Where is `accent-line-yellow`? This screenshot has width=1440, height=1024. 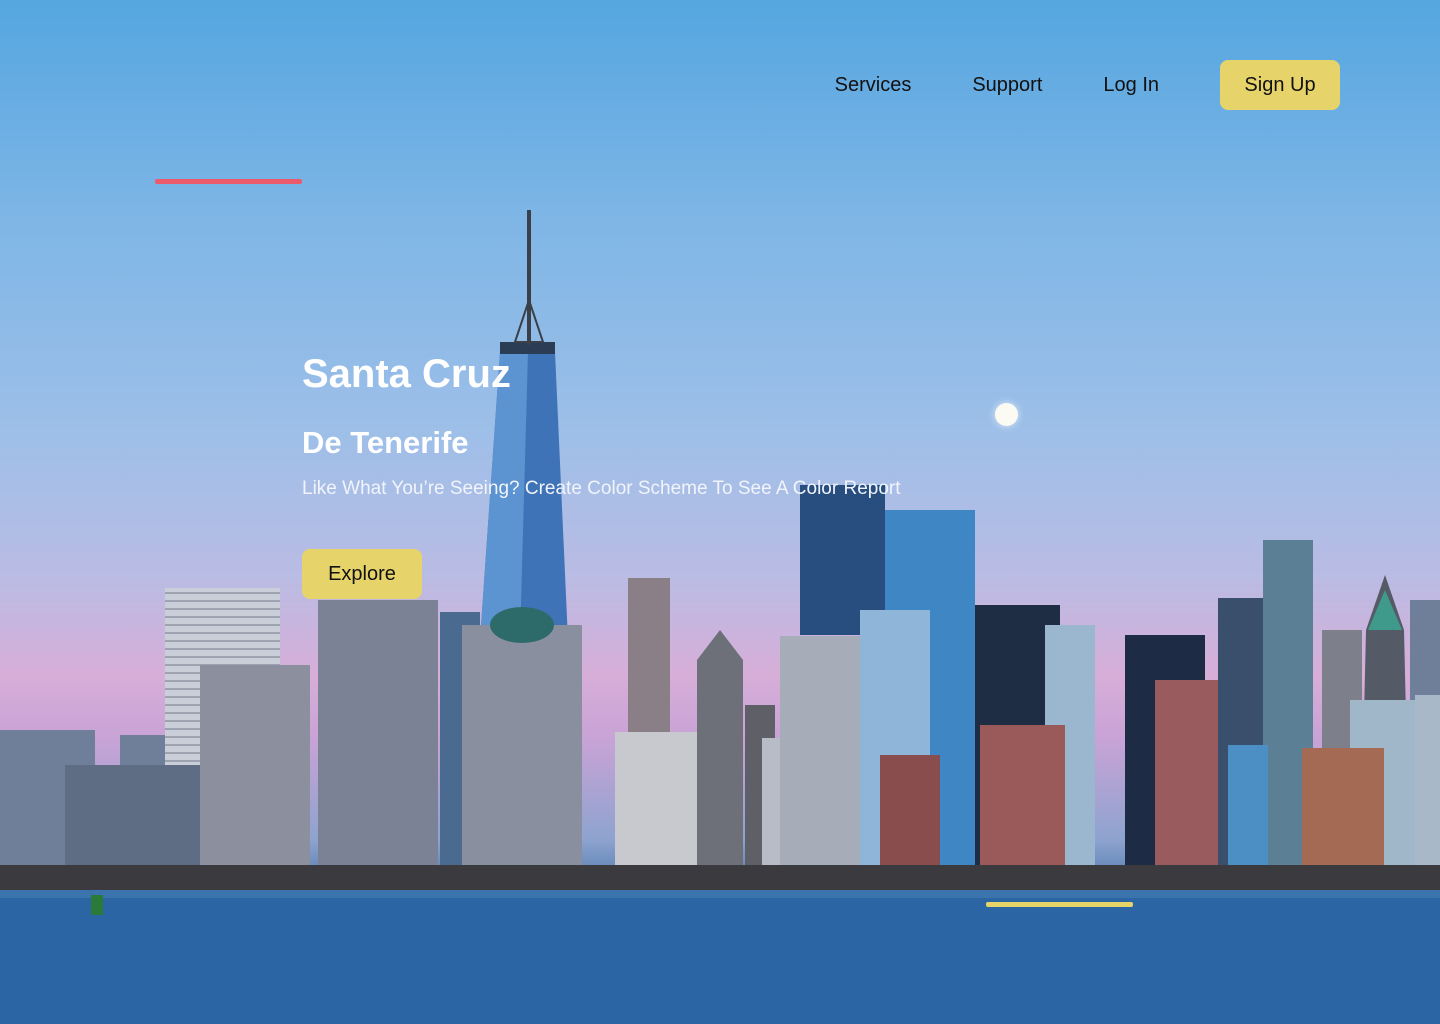
accent-line-yellow is located at coordinates (1059, 904).